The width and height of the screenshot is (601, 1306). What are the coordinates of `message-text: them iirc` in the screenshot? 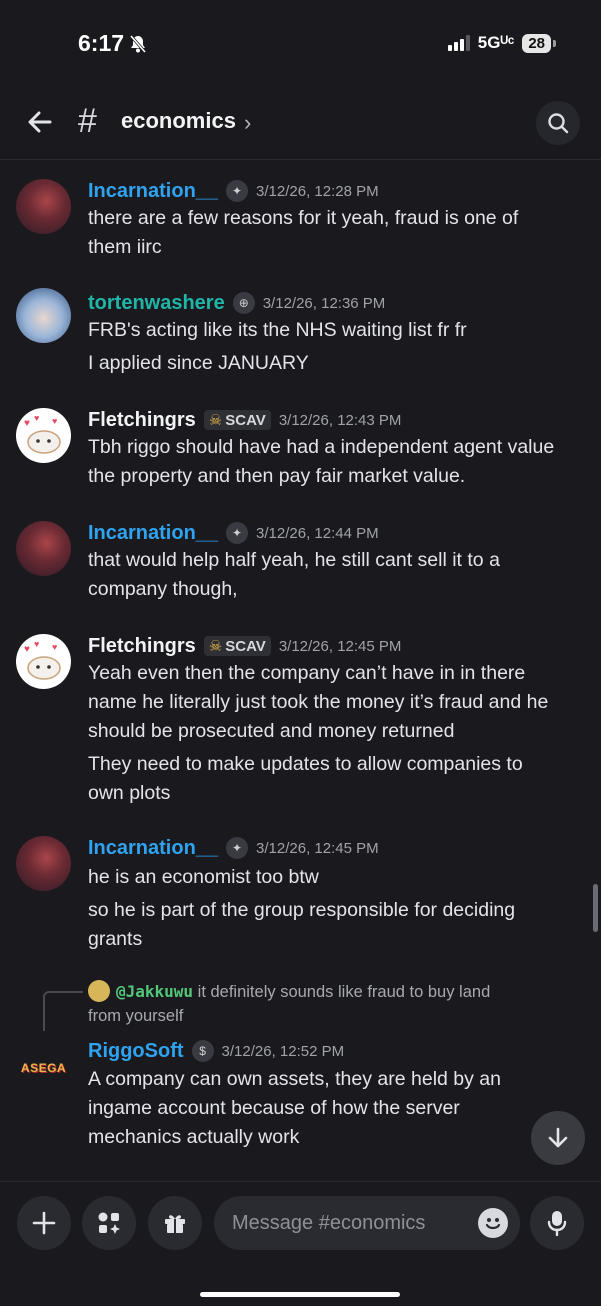 It's located at (125, 247).